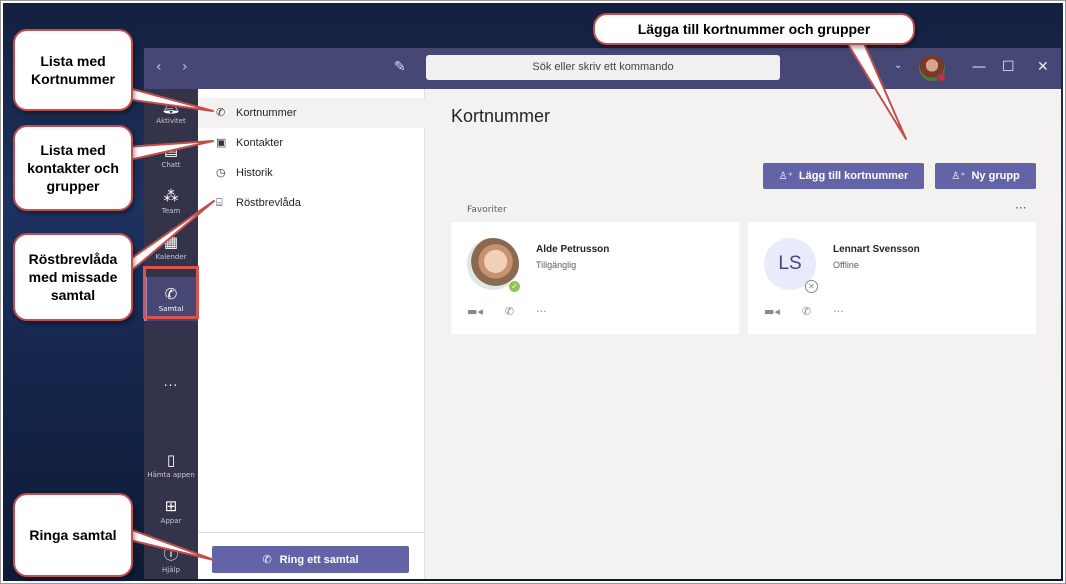 This screenshot has height=584, width=1066. I want to click on callout-voicemail: Röstbrevlåda med missade samtal, so click(73, 277).